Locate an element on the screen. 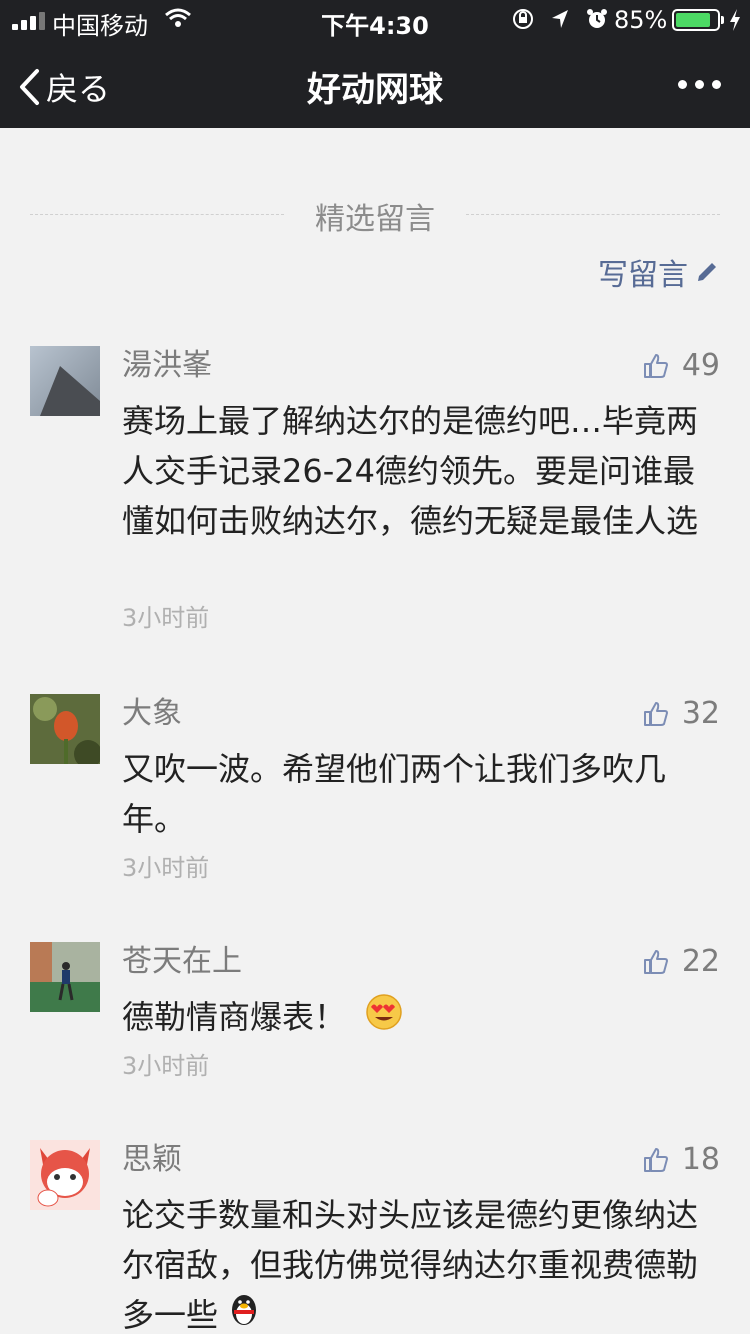  charging-icon is located at coordinates (735, 23).